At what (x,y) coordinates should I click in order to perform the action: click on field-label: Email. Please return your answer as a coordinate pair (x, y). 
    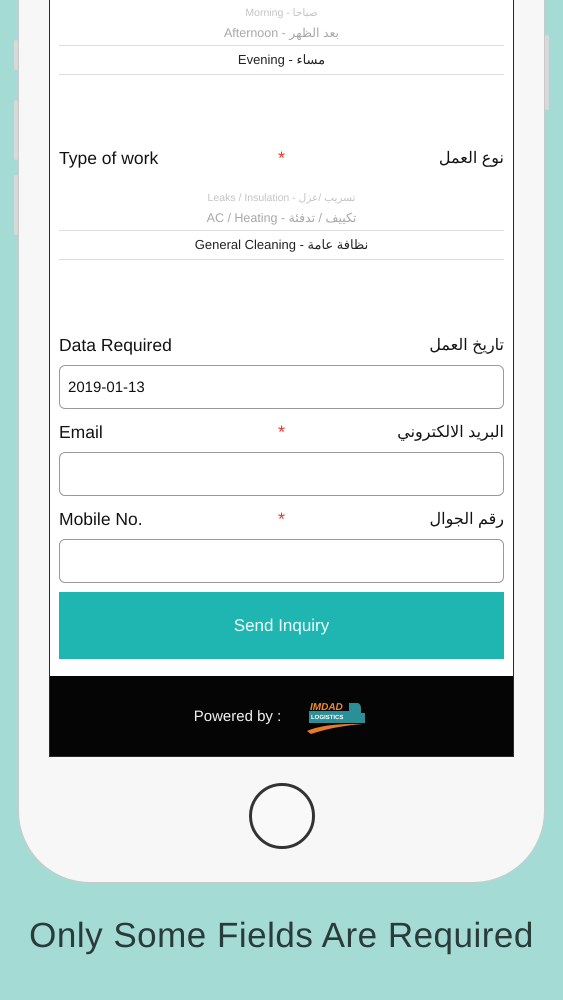
    Looking at the image, I should click on (81, 432).